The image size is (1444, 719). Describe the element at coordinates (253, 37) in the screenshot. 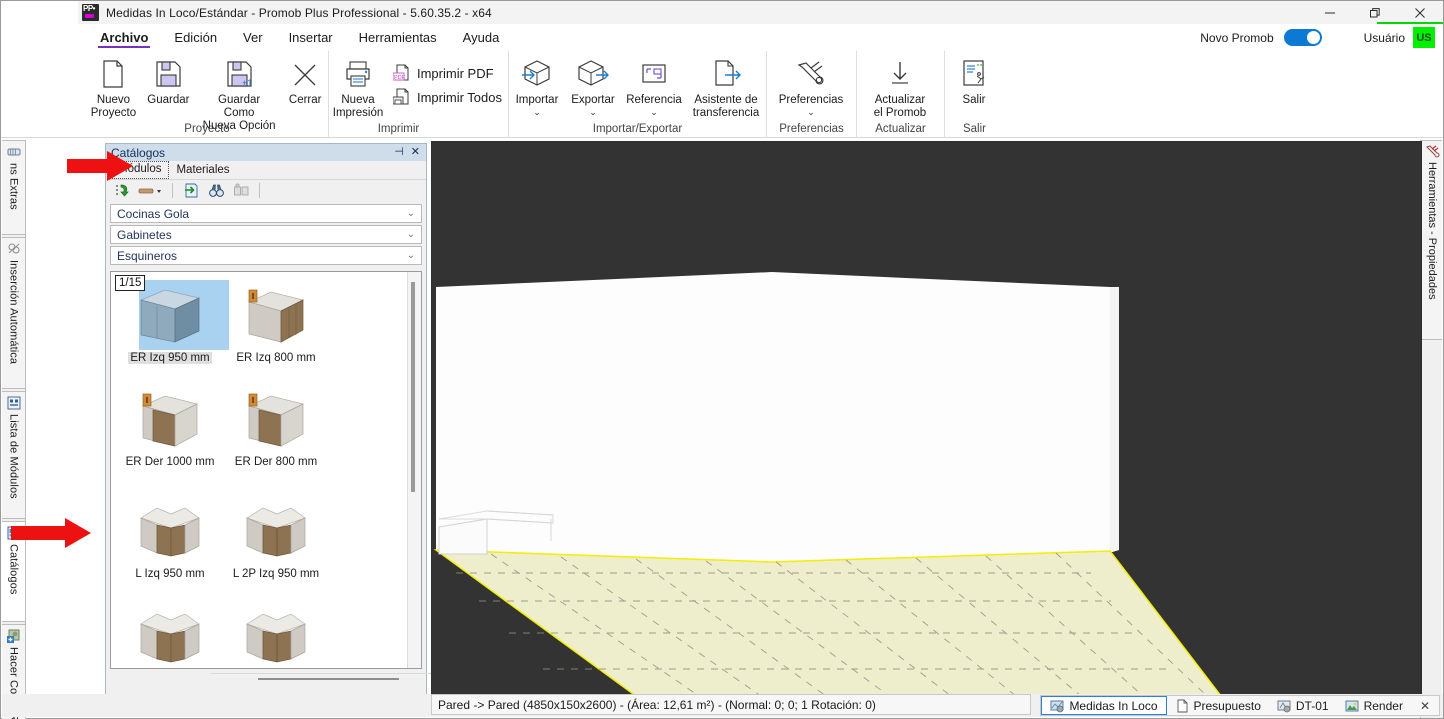

I see `menu-item-ver: Ver` at that location.